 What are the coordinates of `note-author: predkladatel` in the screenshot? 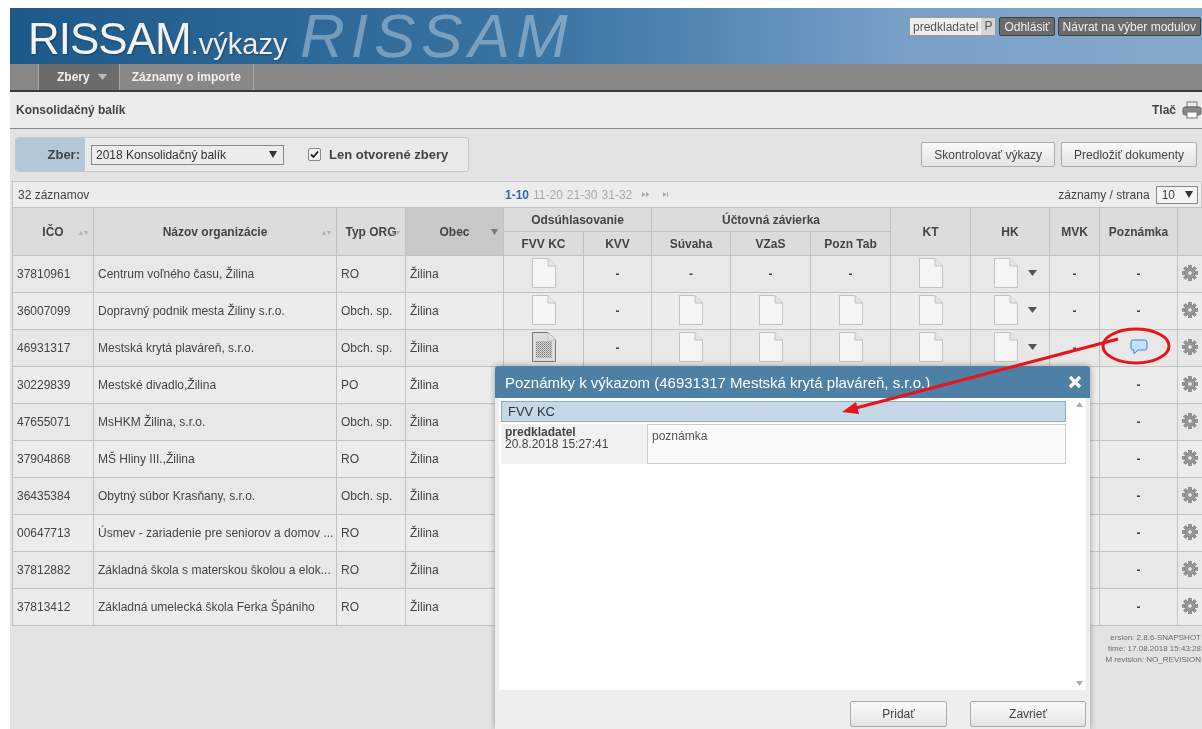 It's located at (540, 432).